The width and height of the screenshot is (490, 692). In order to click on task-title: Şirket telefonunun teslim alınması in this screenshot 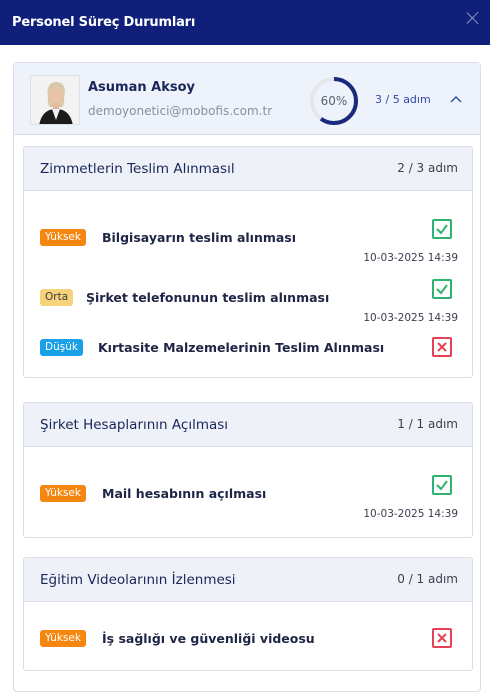, I will do `click(208, 297)`.